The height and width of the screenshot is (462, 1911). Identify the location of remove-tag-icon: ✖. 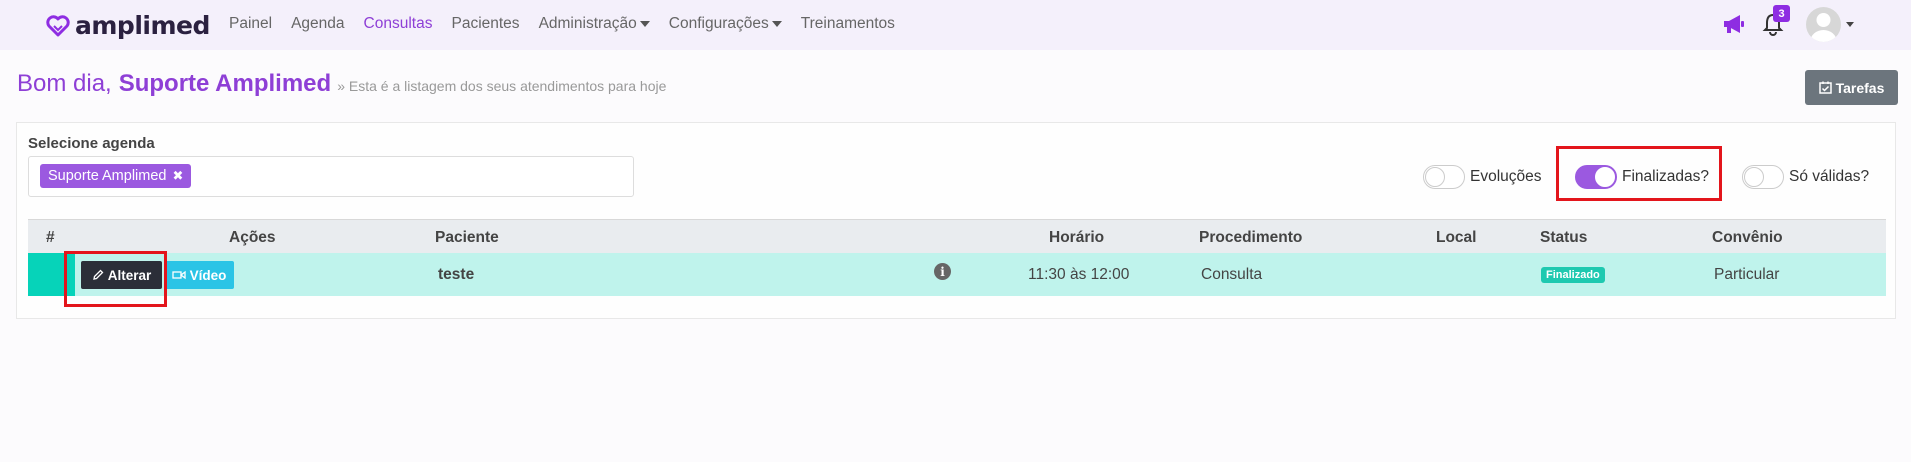
(177, 176).